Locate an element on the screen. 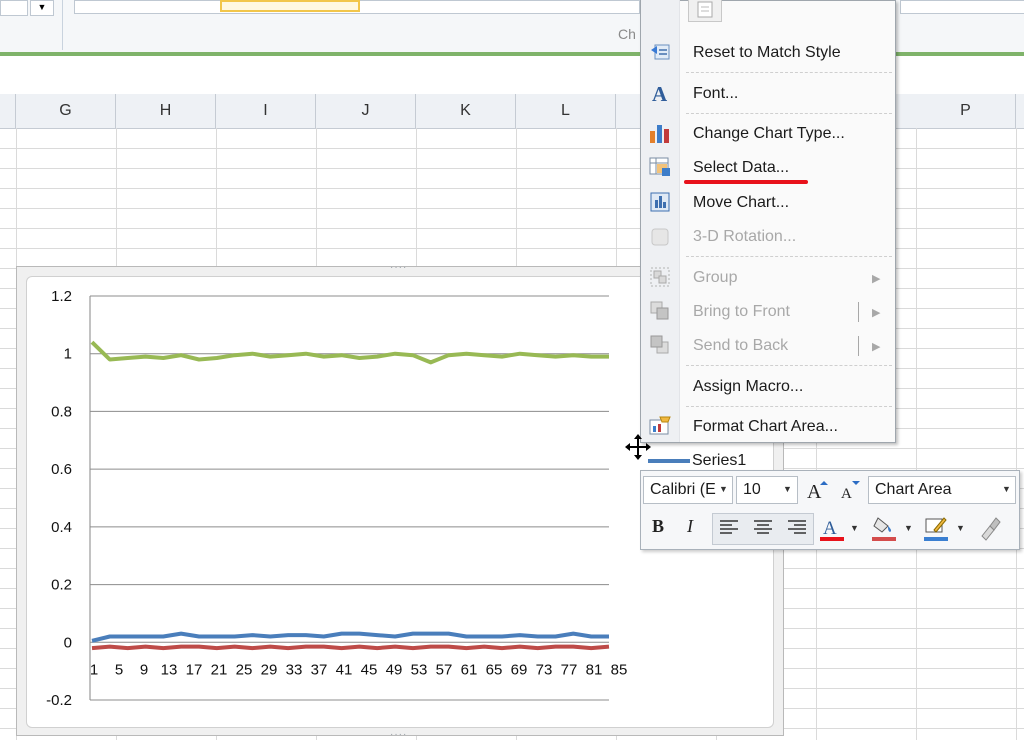 Image resolution: width=1024 pixels, height=740 pixels. x-tick-label: 57 is located at coordinates (444, 669).